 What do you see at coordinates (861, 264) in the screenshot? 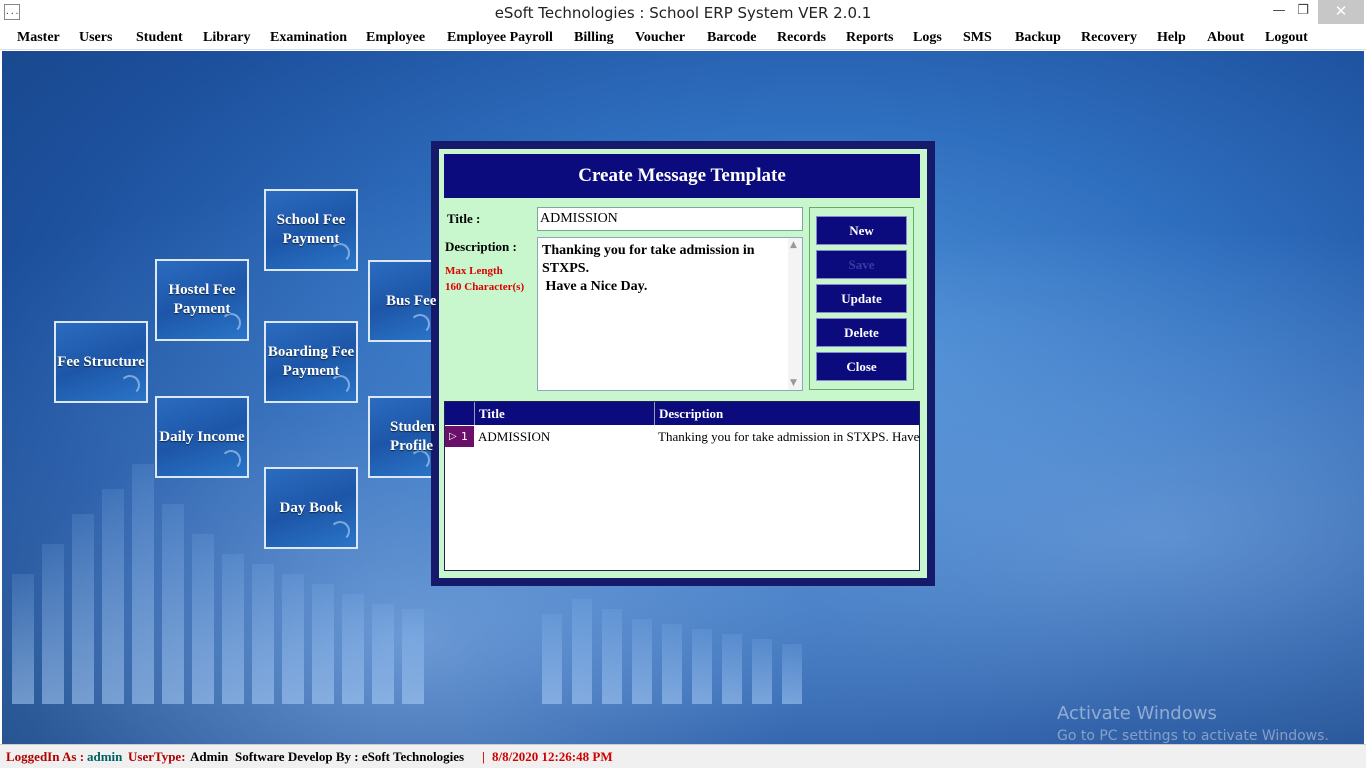
I see `save-button: Save` at bounding box center [861, 264].